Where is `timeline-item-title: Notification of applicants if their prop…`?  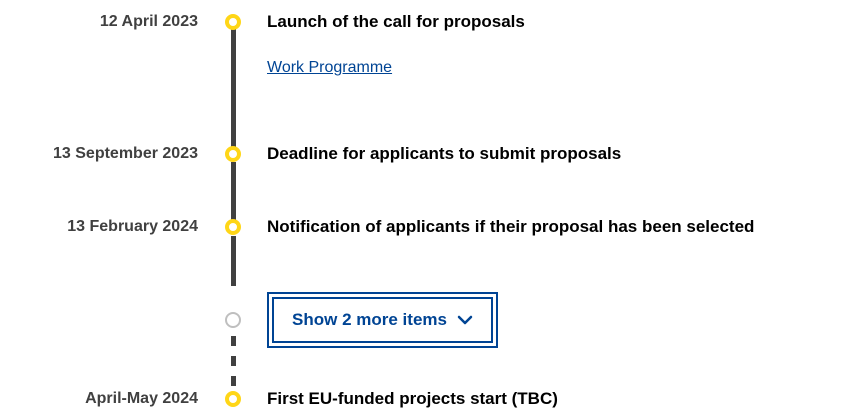 timeline-item-title: Notification of applicants if their prop… is located at coordinates (511, 226).